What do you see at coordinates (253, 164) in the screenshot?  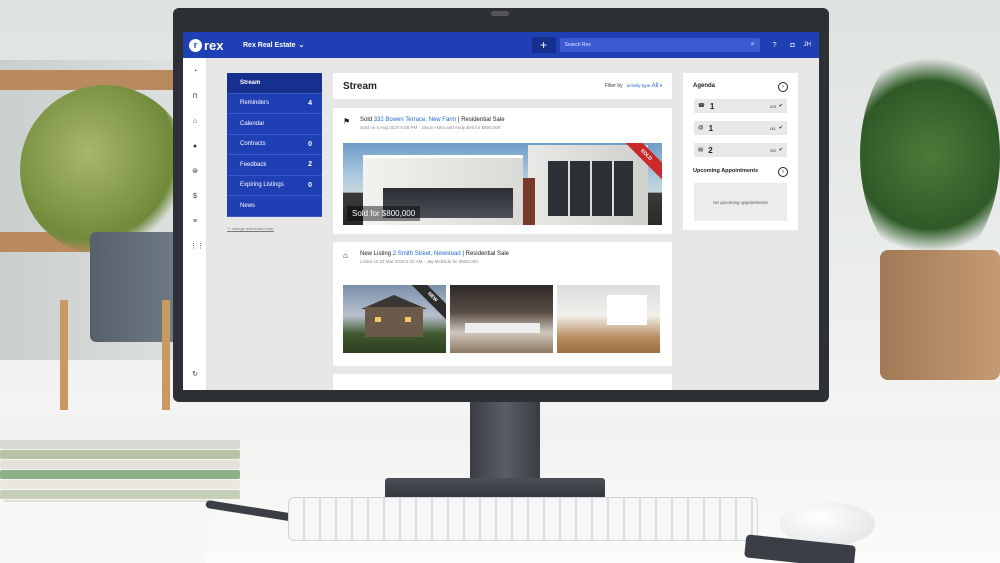 I see `menu-item-label: Feedback` at bounding box center [253, 164].